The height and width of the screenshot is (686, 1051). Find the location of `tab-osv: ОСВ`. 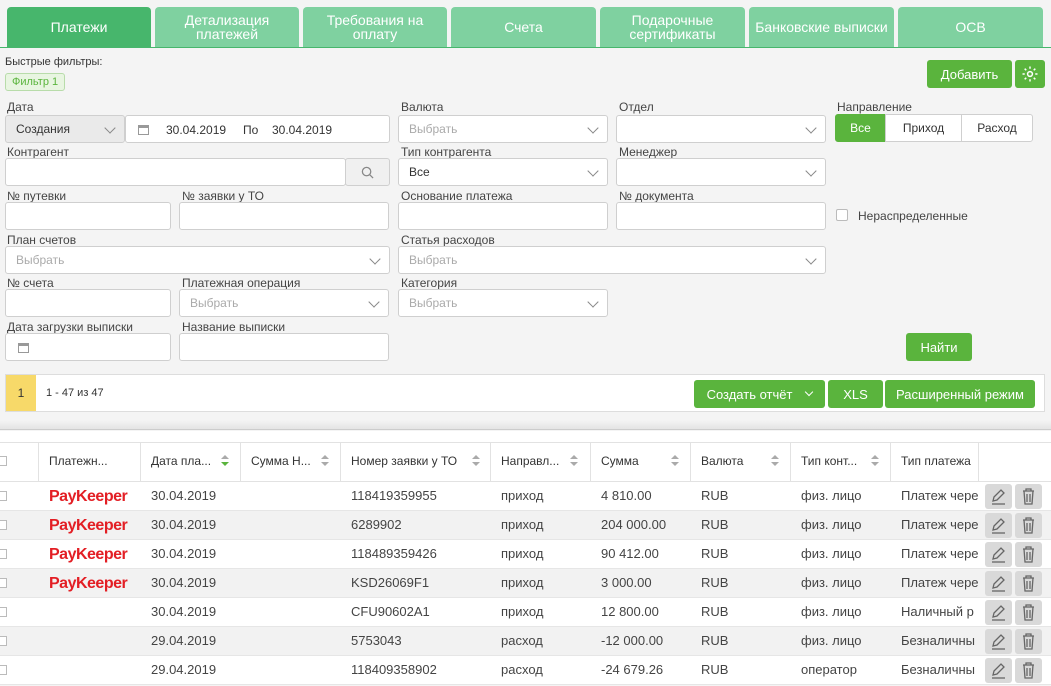

tab-osv: ОСВ is located at coordinates (970, 27).